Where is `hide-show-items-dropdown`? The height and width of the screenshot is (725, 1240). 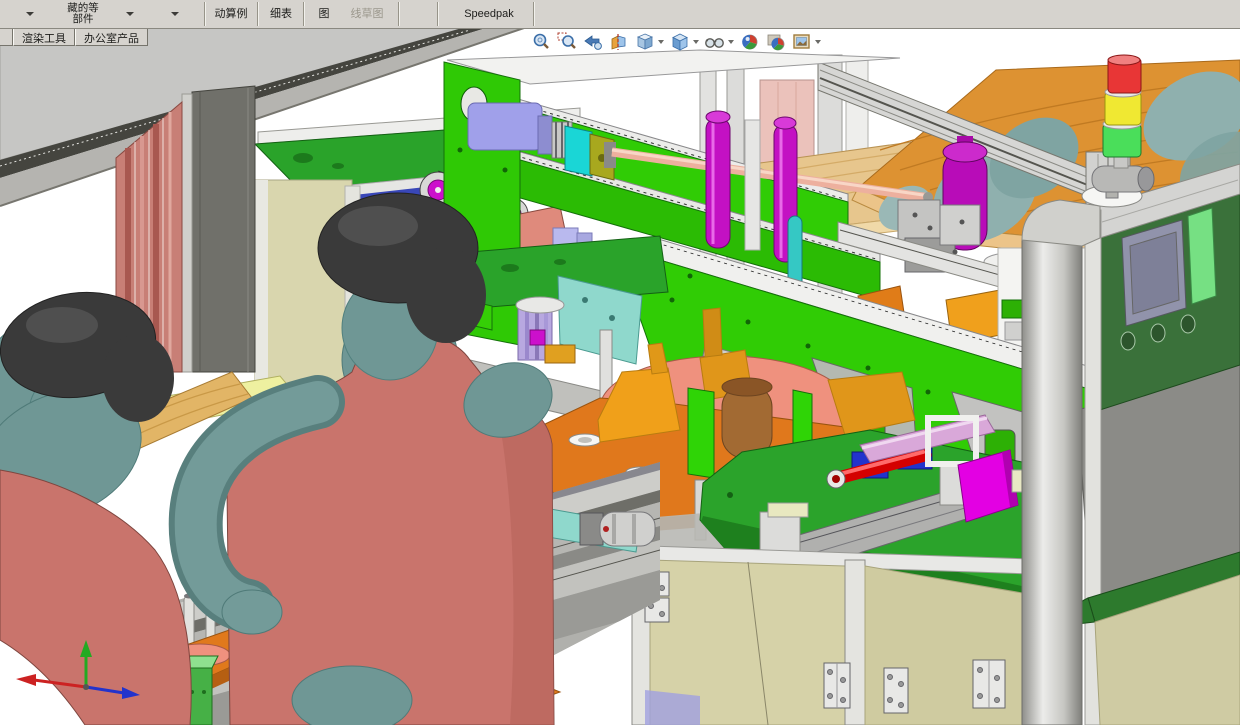
hide-show-items-dropdown is located at coordinates (731, 42).